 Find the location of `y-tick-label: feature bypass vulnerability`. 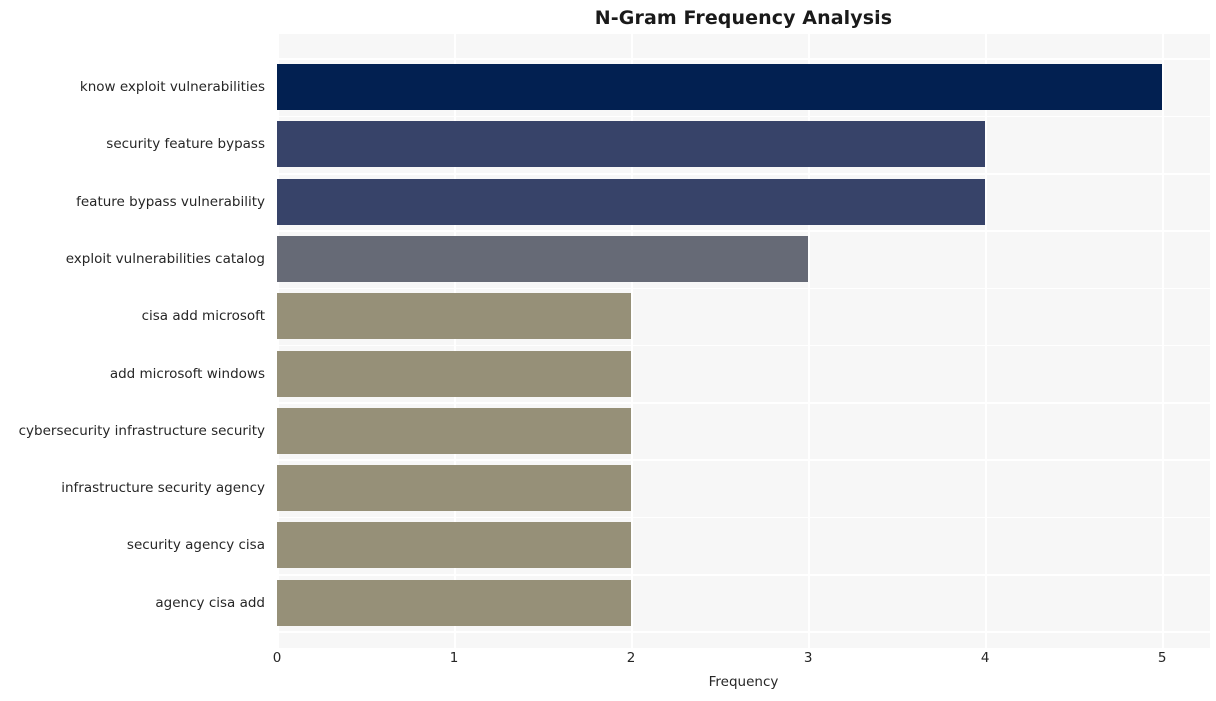

y-tick-label: feature bypass vulnerability is located at coordinates (170, 201).